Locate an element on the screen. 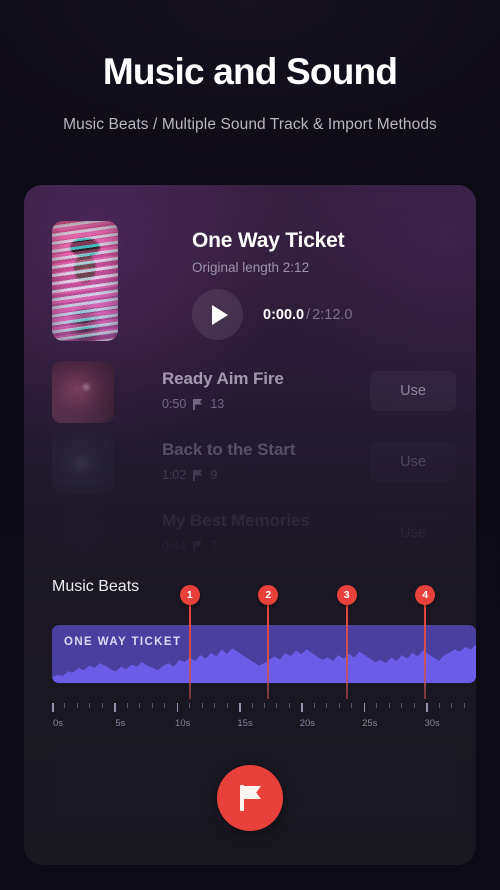  play-button is located at coordinates (217, 314).